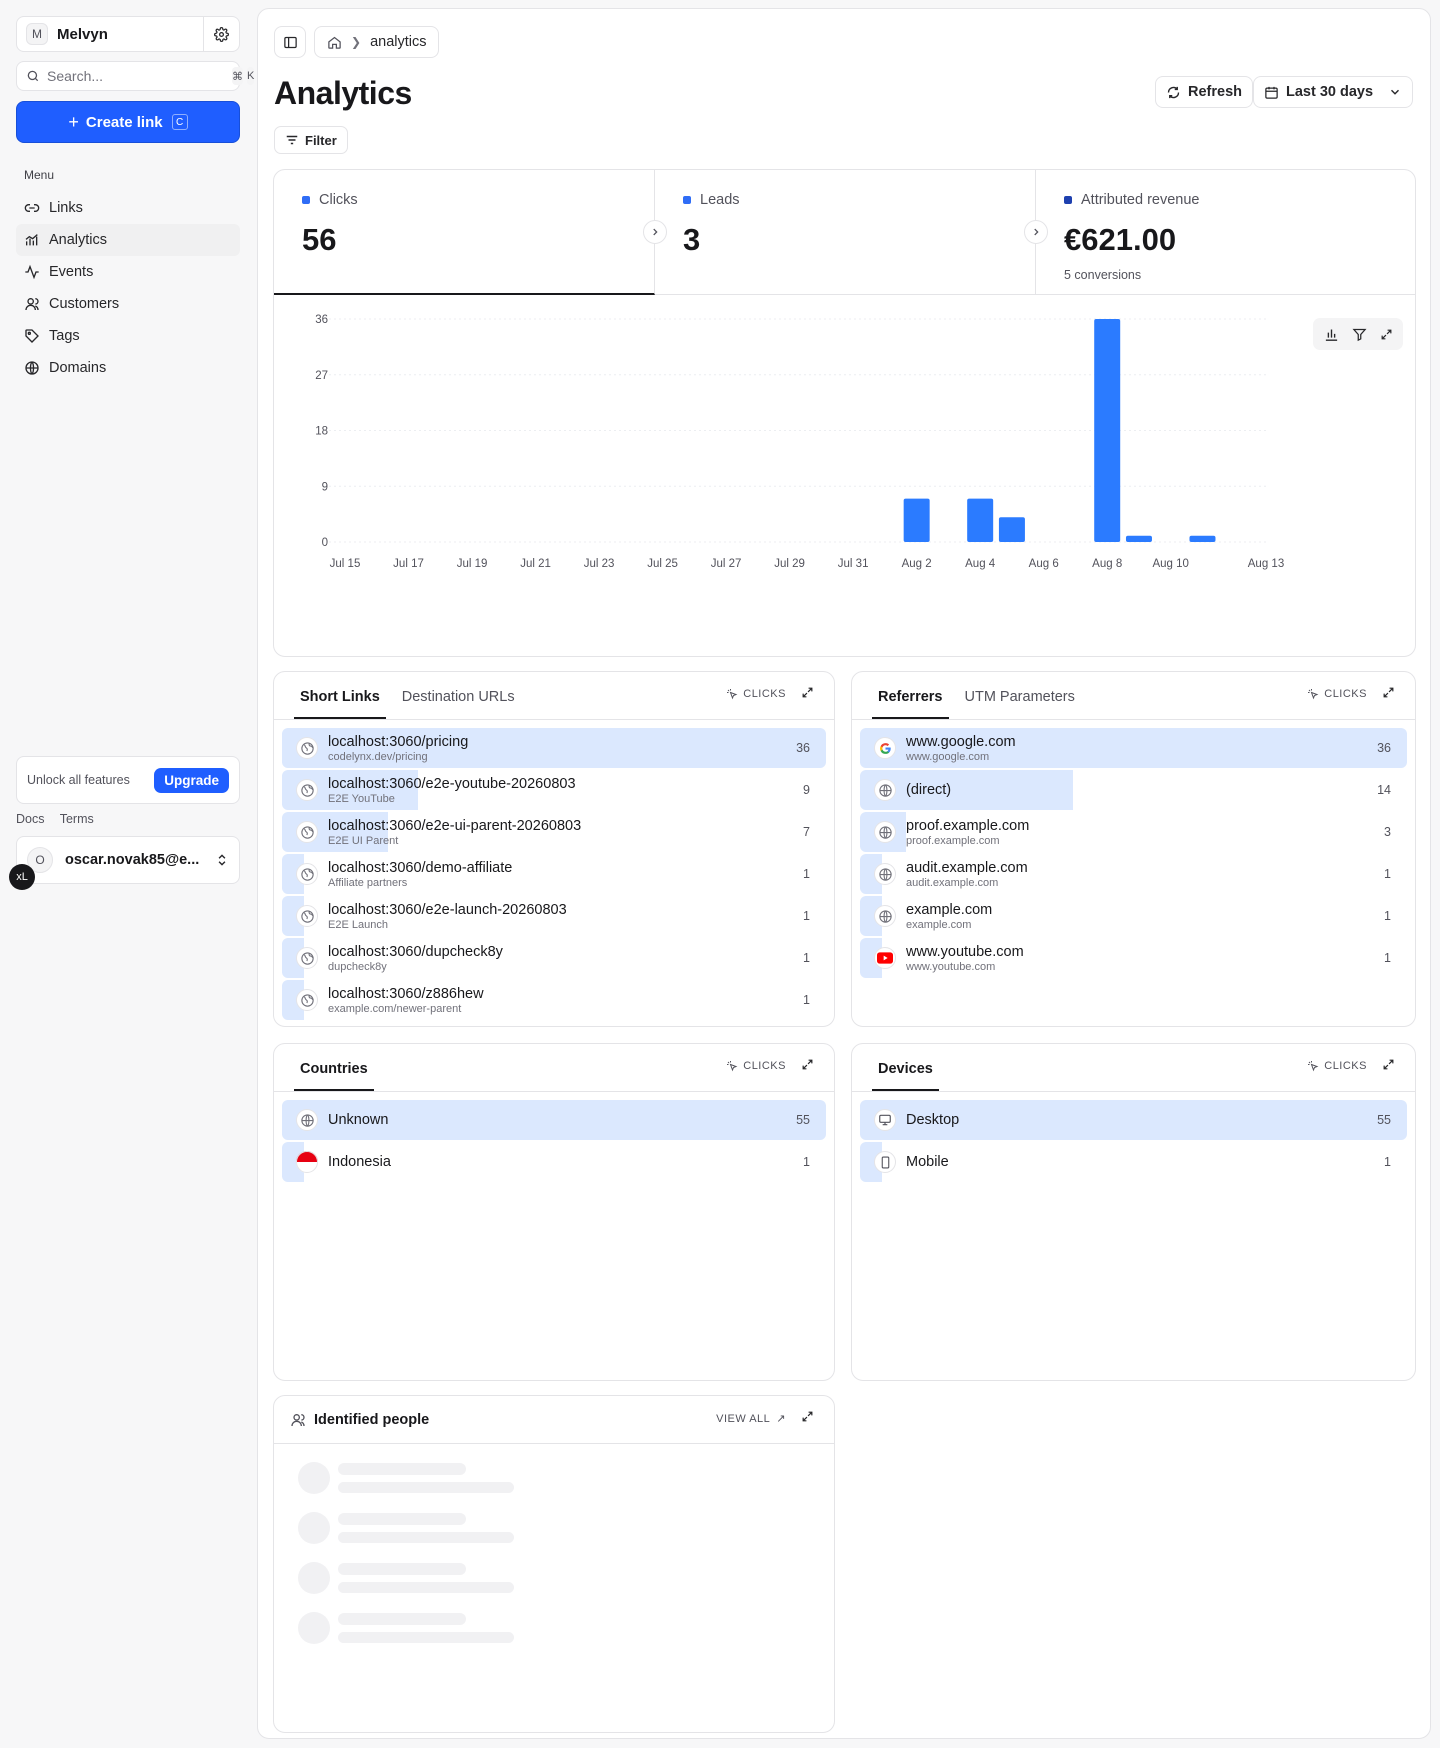 The image size is (1440, 1748). Describe the element at coordinates (128, 272) in the screenshot. I see `sidebar-item-events: Events` at that location.